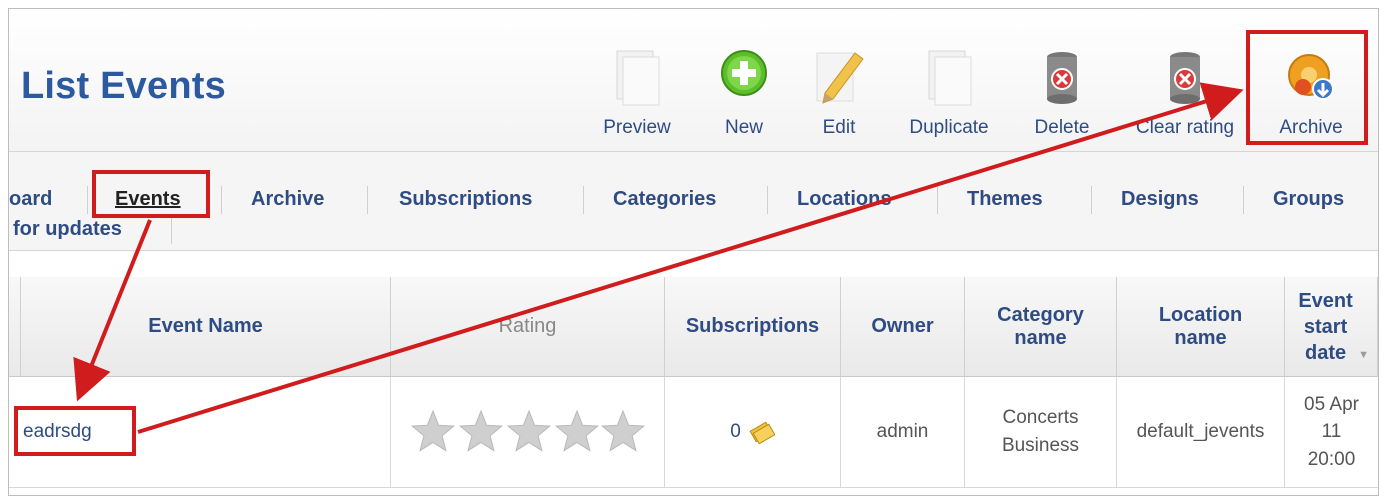 Image resolution: width=1385 pixels, height=502 pixels. Describe the element at coordinates (735, 432) in the screenshot. I see `subscriptions-count-link: 0` at that location.